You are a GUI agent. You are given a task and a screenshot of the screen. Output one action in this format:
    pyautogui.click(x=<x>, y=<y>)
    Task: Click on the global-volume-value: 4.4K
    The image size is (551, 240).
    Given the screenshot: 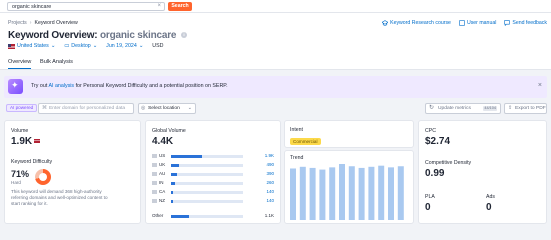 What is the action you would take?
    pyautogui.click(x=163, y=141)
    